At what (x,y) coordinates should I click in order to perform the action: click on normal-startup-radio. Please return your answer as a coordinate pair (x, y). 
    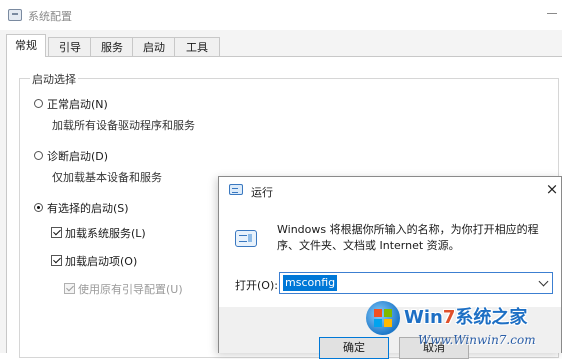
    Looking at the image, I should click on (38, 103).